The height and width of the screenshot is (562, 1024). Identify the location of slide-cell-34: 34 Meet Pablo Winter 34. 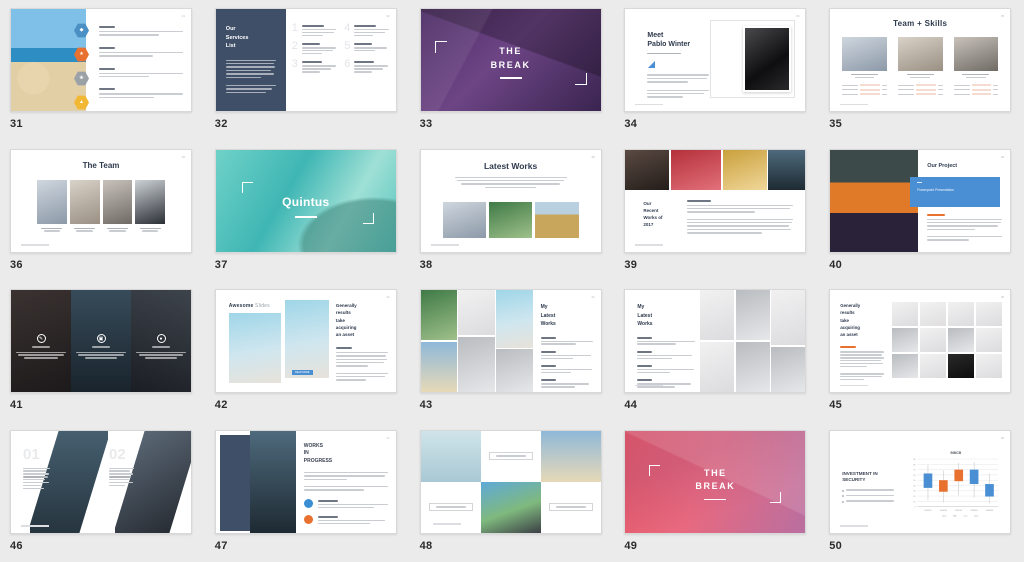
(716, 70).